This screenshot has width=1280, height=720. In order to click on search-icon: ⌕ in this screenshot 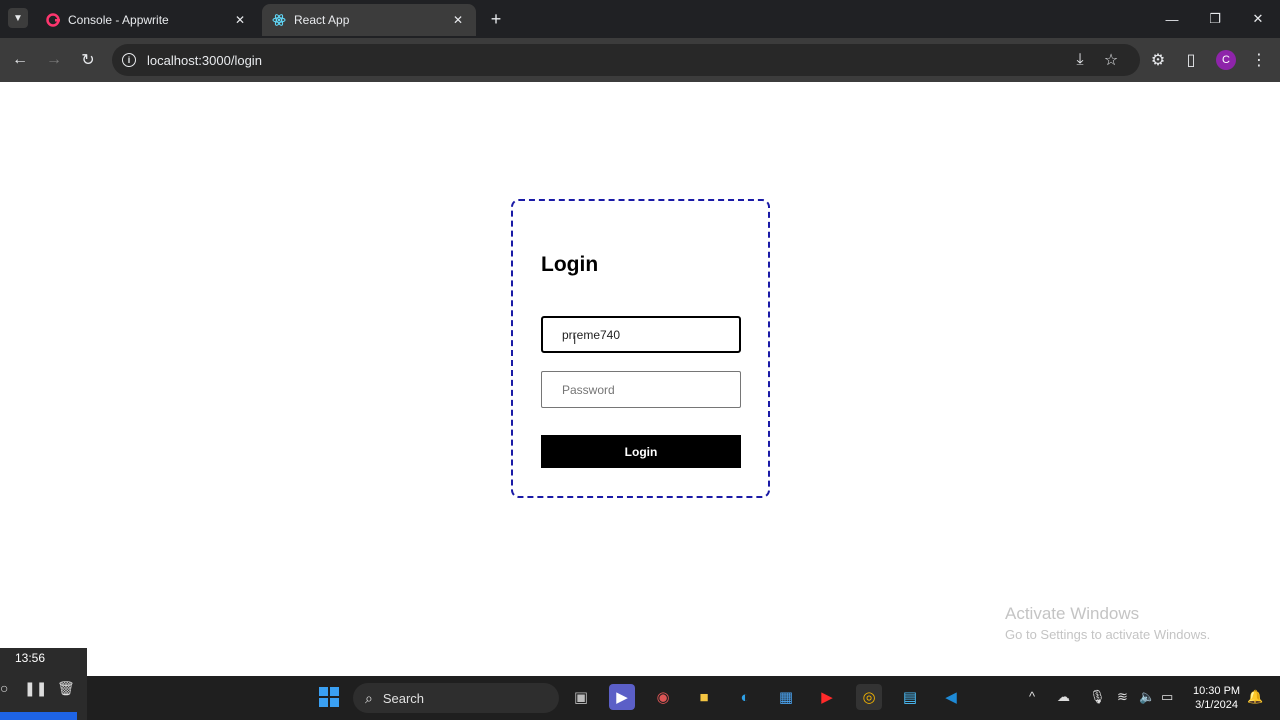, I will do `click(369, 697)`.